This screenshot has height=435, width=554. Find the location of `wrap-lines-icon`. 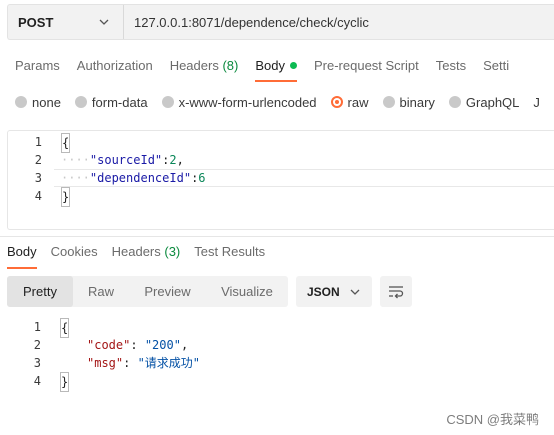

wrap-lines-icon is located at coordinates (396, 291).